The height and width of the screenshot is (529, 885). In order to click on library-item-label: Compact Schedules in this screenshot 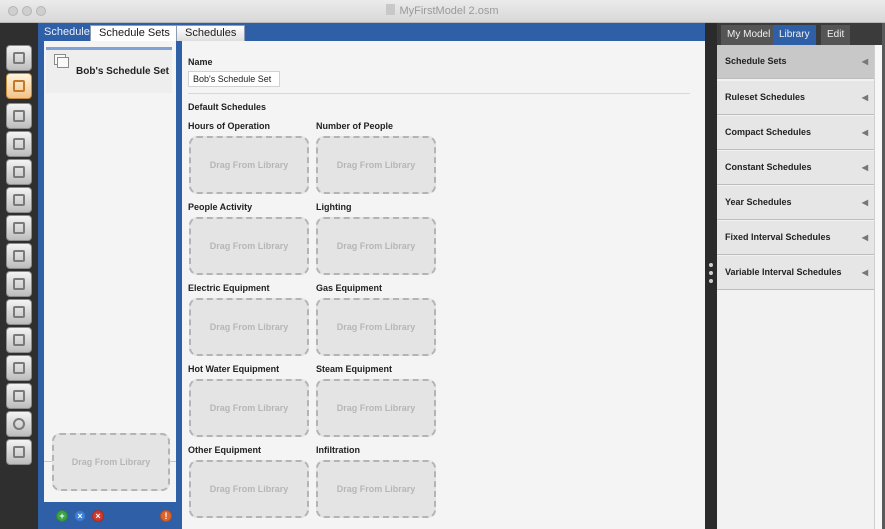, I will do `click(768, 132)`.